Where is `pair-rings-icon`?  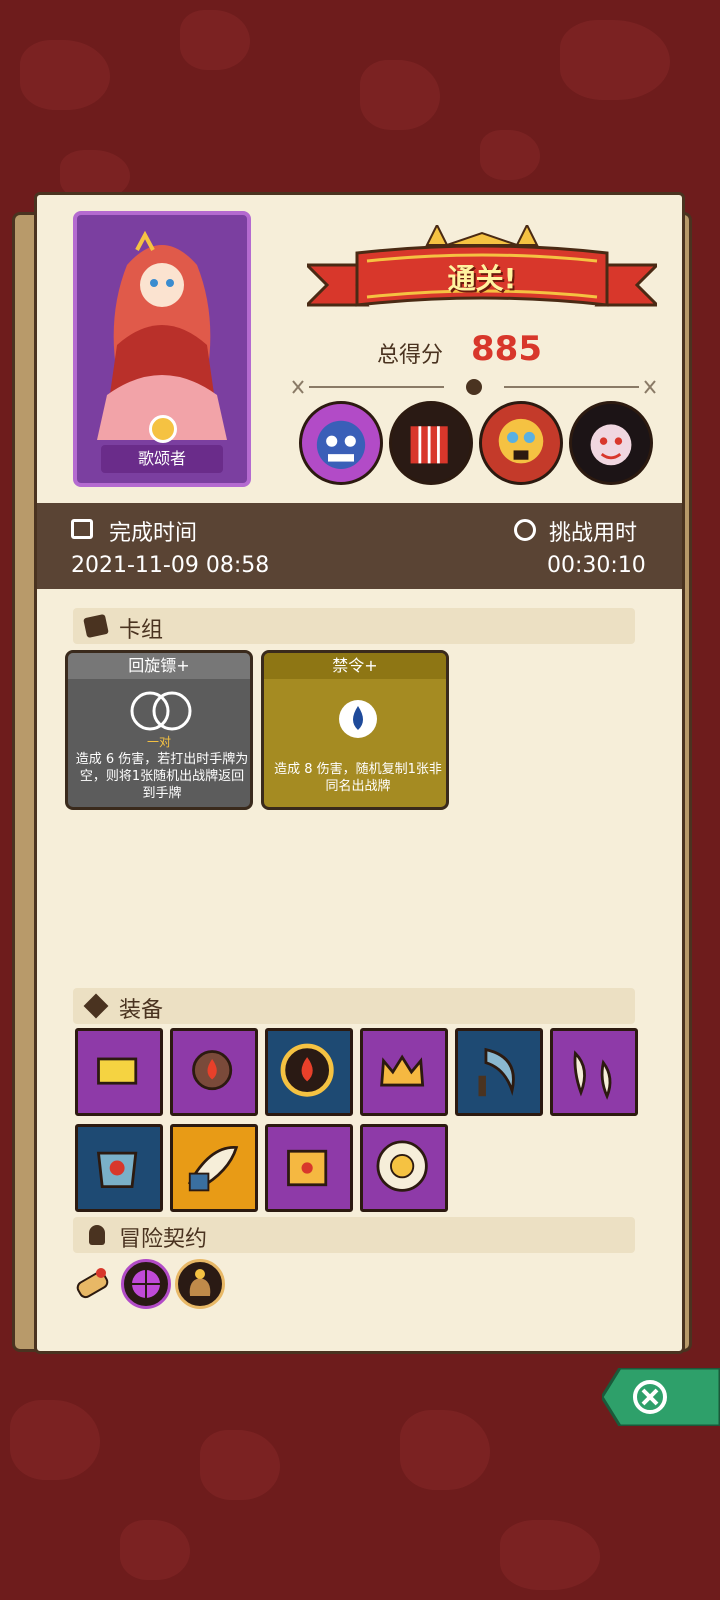 pair-rings-icon is located at coordinates (161, 711).